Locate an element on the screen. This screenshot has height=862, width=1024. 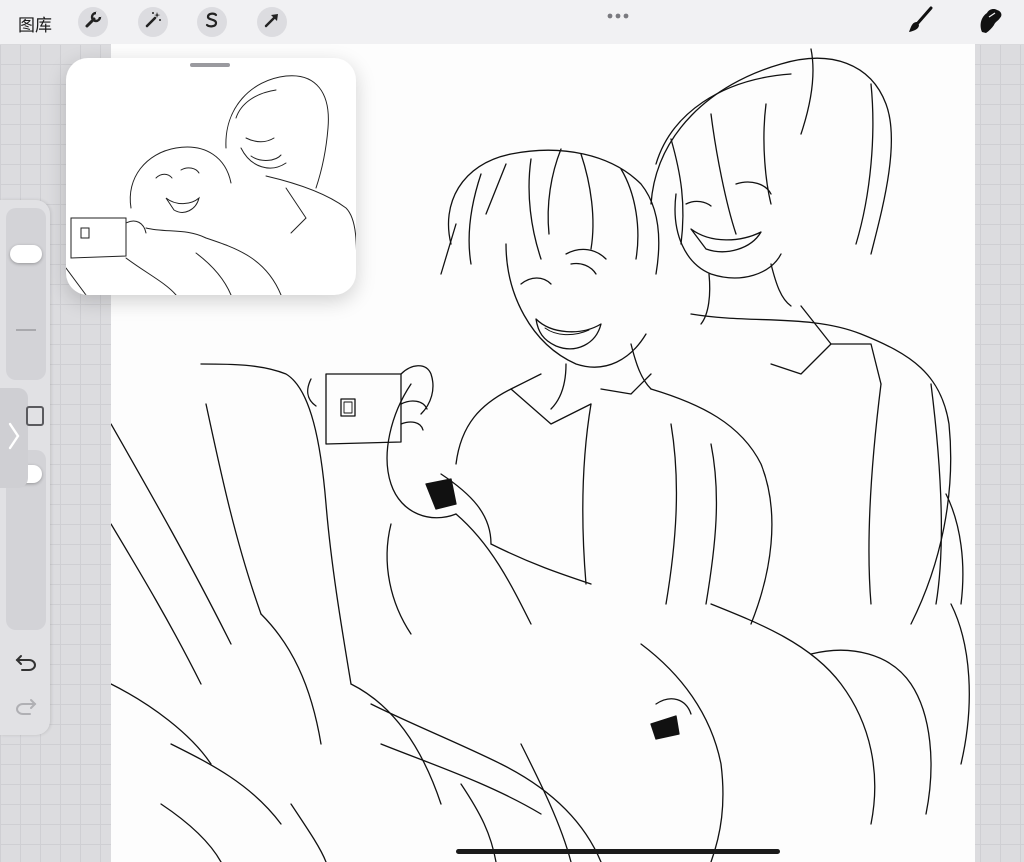
gallery-button: 图库 is located at coordinates (35, 23).